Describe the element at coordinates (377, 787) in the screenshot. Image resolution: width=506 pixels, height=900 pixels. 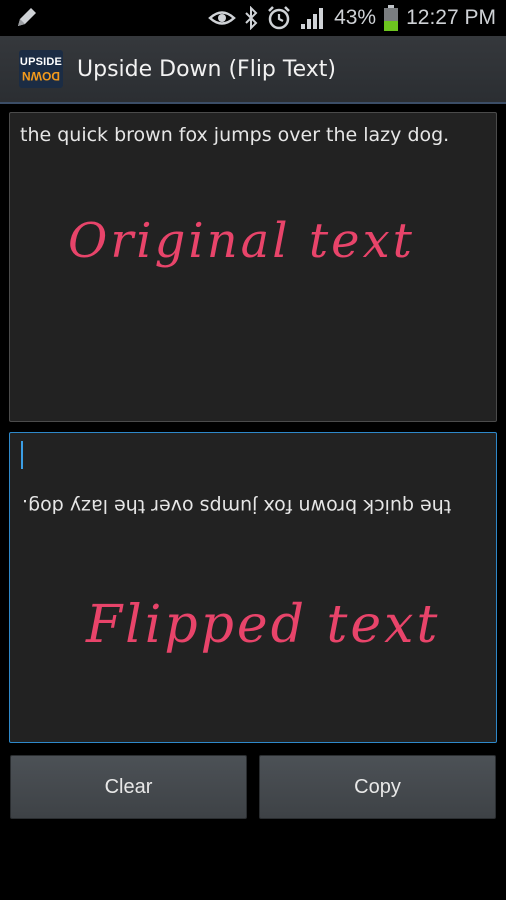
I see `copy-button: Copy` at that location.